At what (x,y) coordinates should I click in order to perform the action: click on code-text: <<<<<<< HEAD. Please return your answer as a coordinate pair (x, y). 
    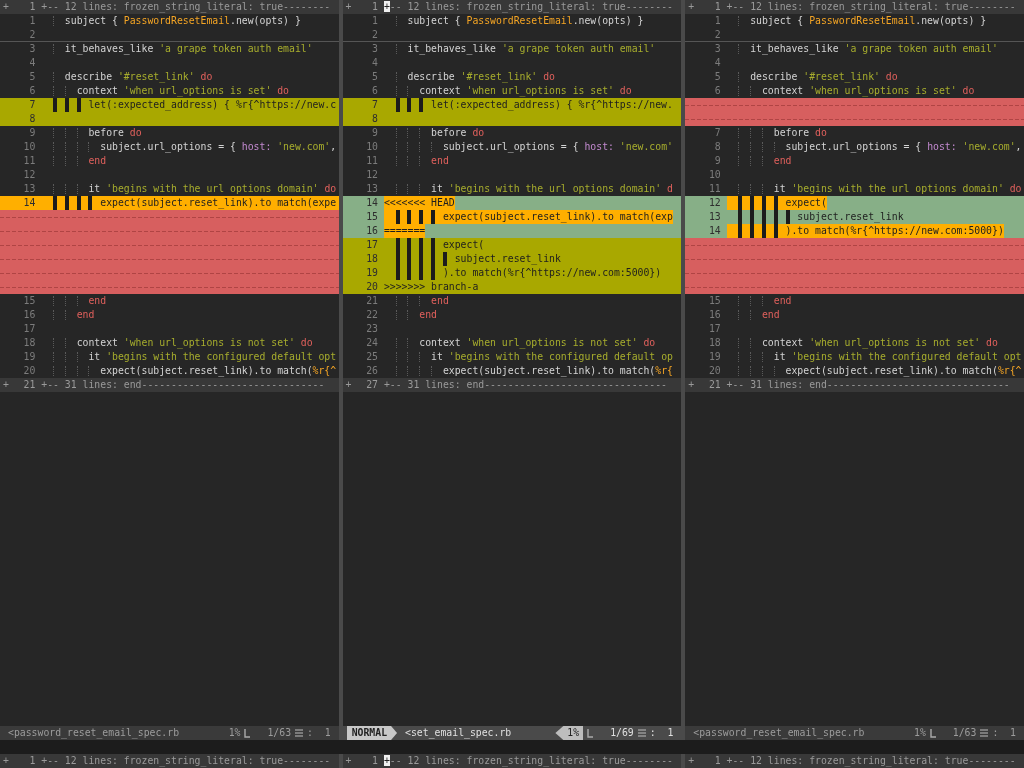
    Looking at the image, I should click on (419, 203).